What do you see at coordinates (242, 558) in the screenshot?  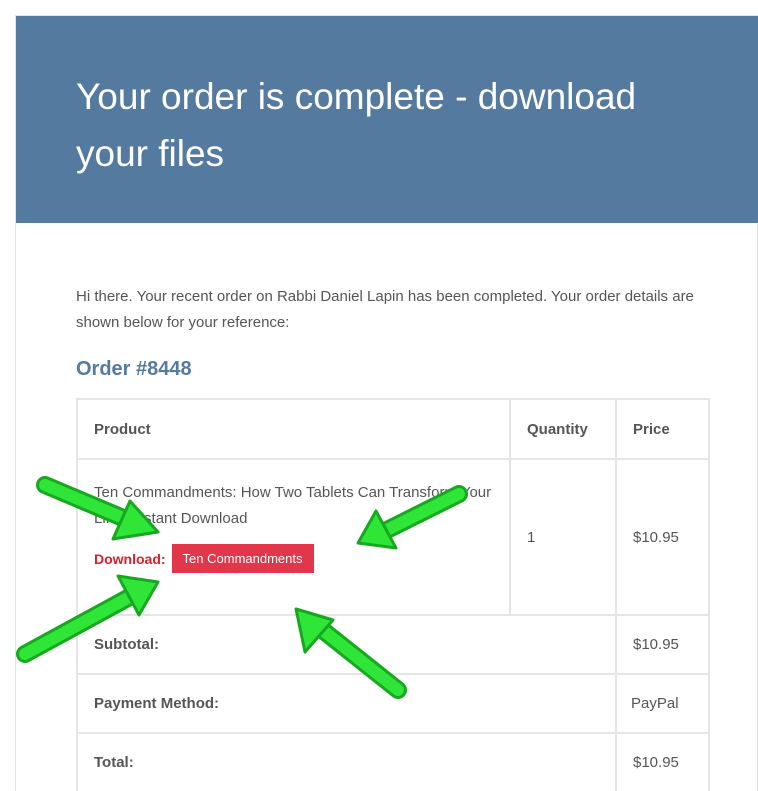 I see `download-ten-commandments-button: Ten Commandments` at bounding box center [242, 558].